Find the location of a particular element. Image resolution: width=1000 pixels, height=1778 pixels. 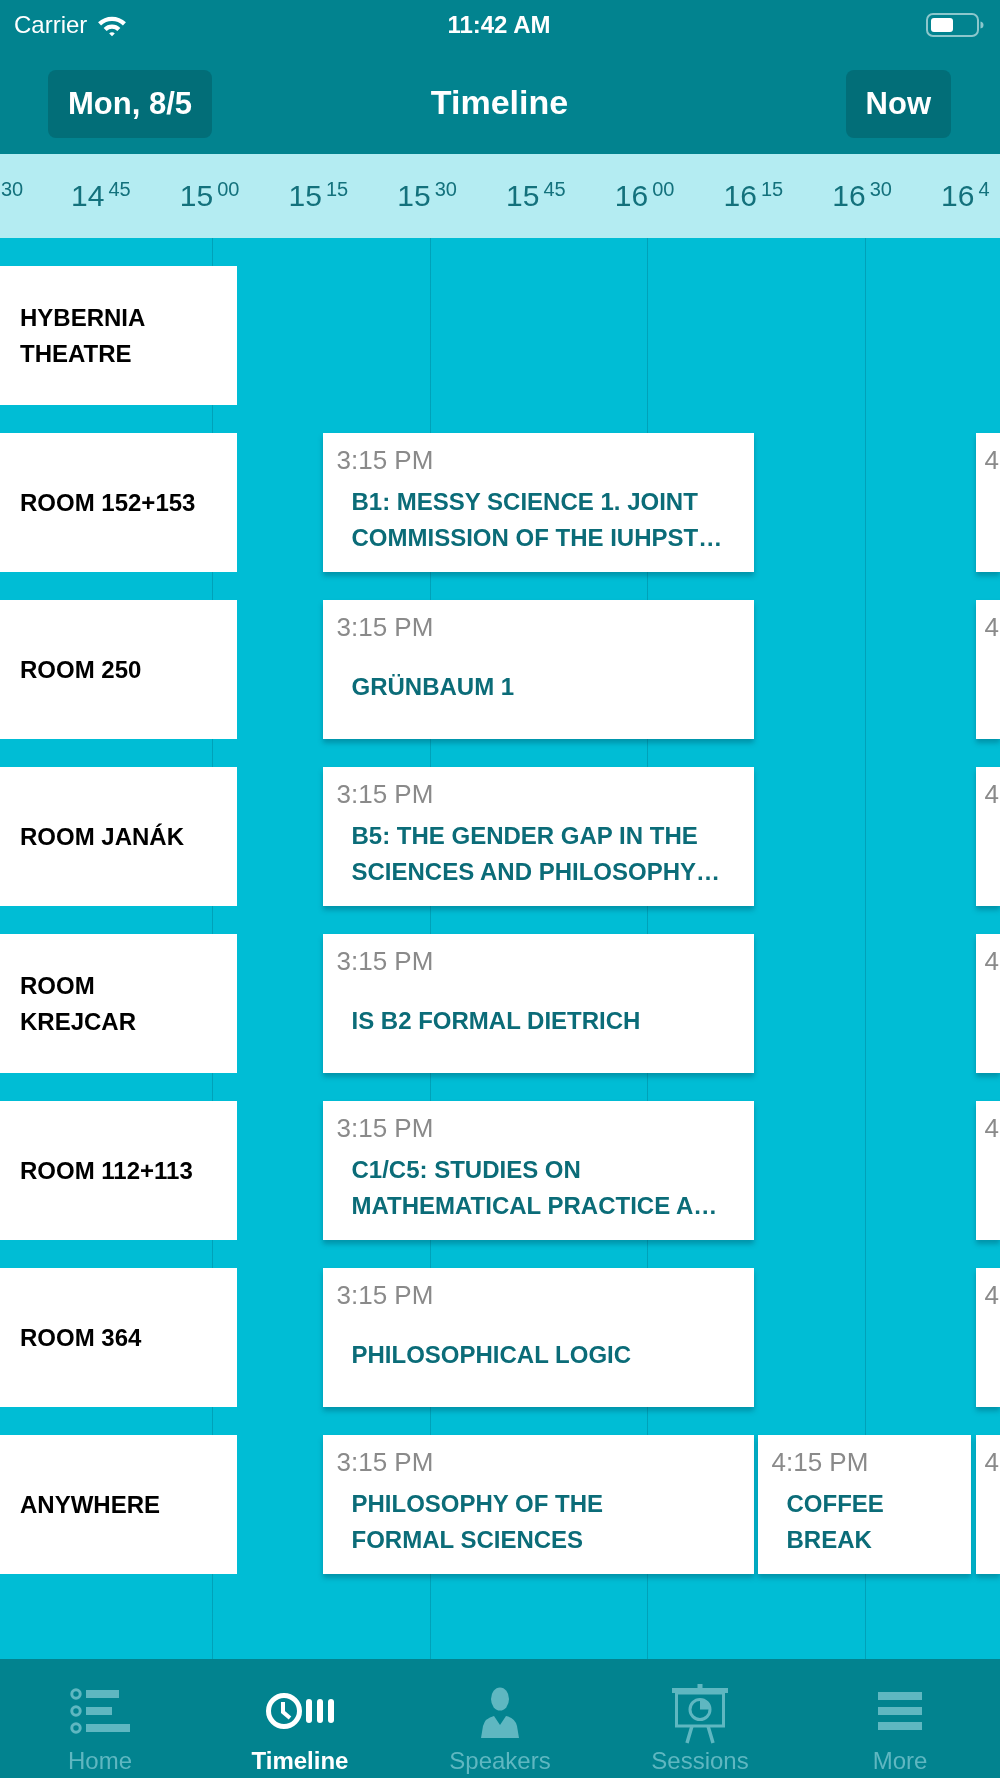

session-card: 3:15 PM GRÜNBAUM 1 is located at coordinates (538, 669).